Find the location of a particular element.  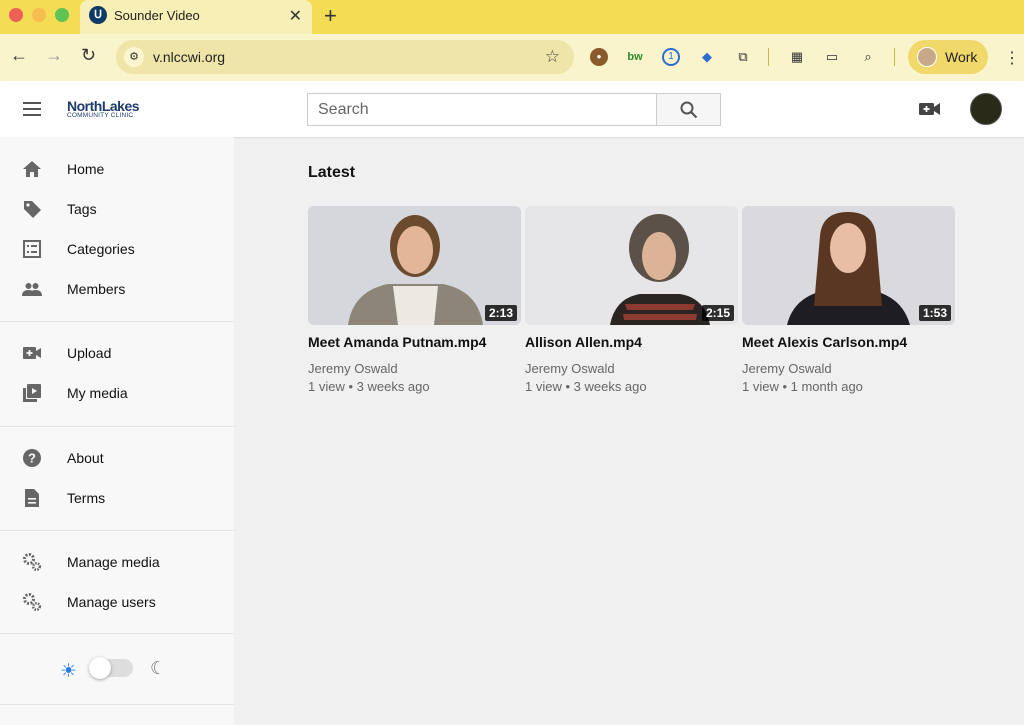

sidebar-item-upload: Upload is located at coordinates (117, 353).